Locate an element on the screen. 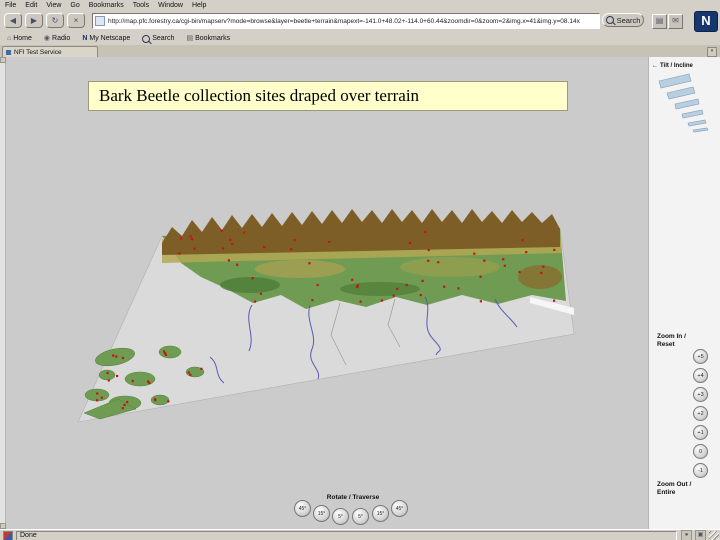 Image resolution: width=720 pixels, height=540 pixels. back-icon: ◀ is located at coordinates (13, 20).